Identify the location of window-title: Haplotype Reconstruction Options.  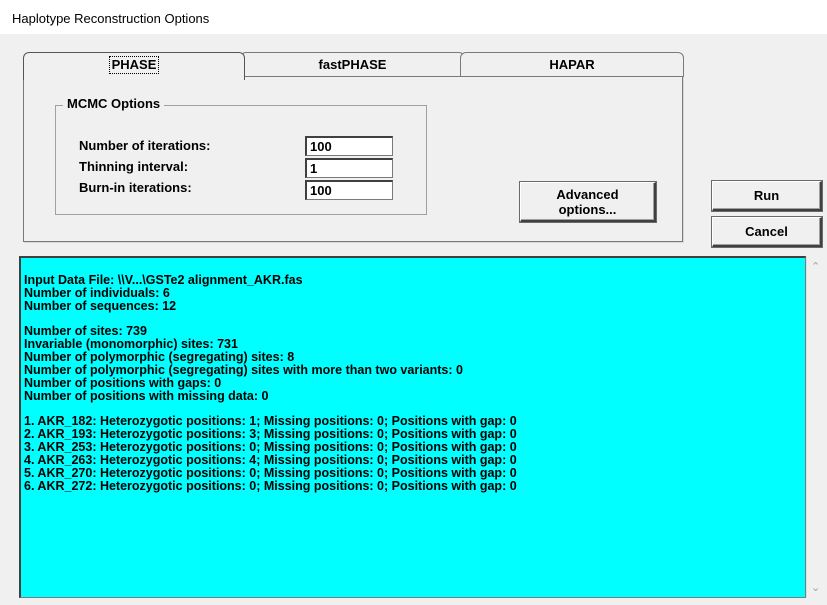
(111, 18).